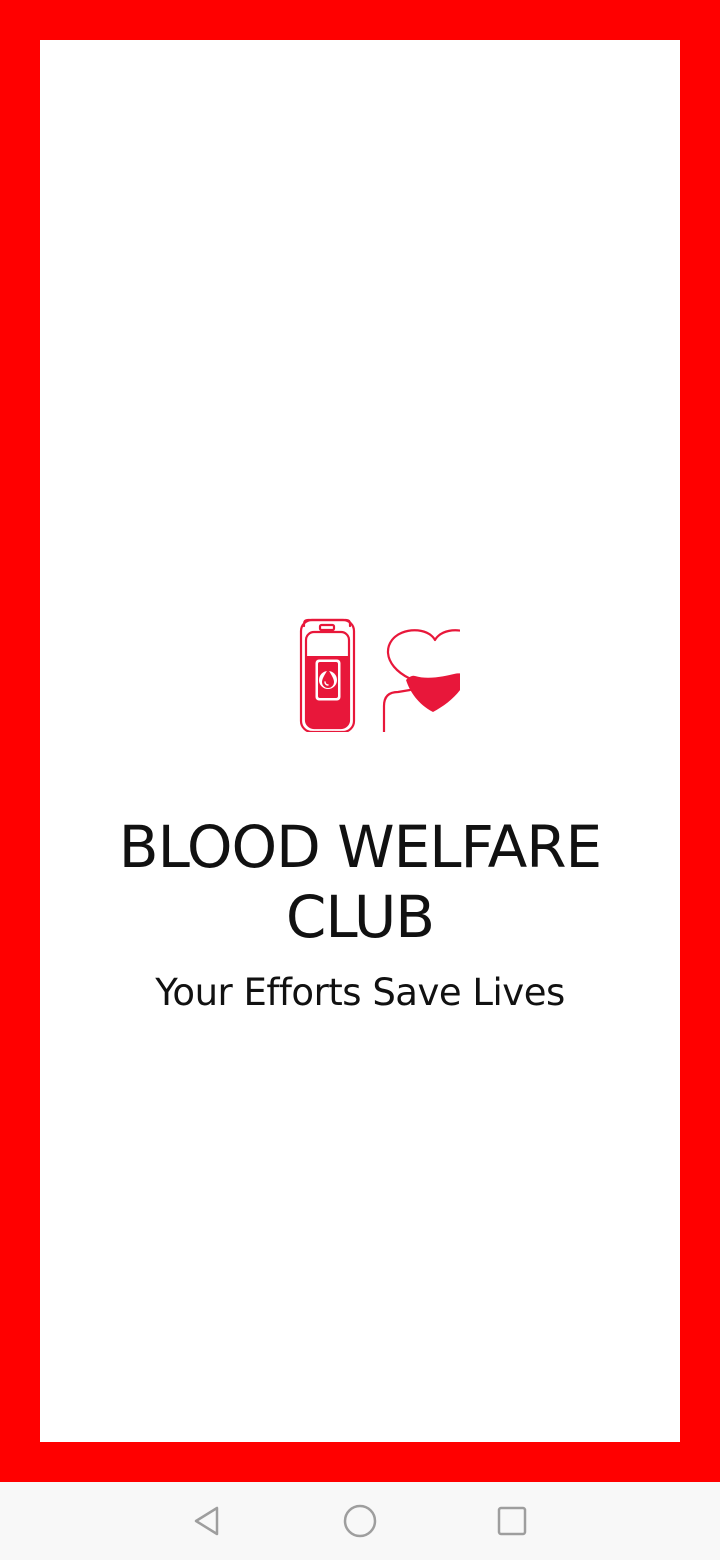  I want to click on system-navigation-bar, so click(360, 1521).